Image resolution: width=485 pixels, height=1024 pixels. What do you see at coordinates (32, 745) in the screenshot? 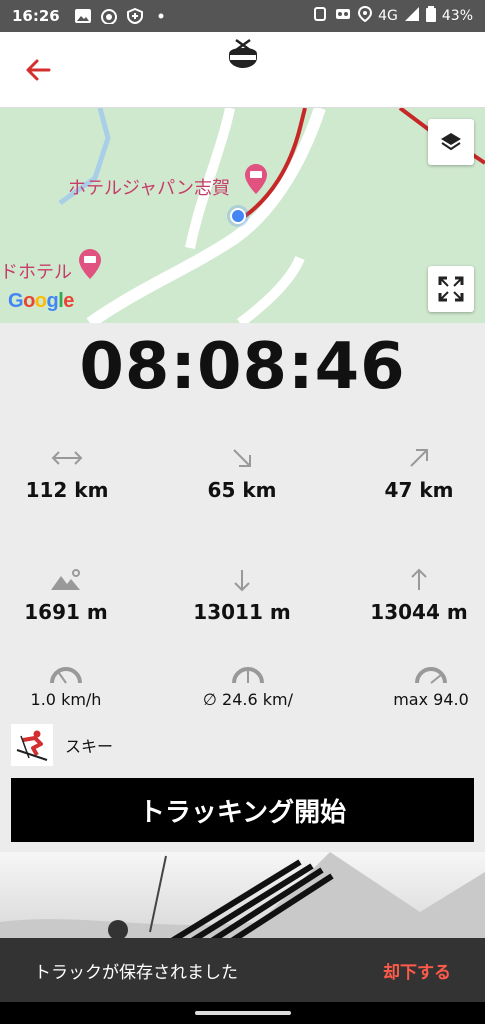
I see `skier-icon` at bounding box center [32, 745].